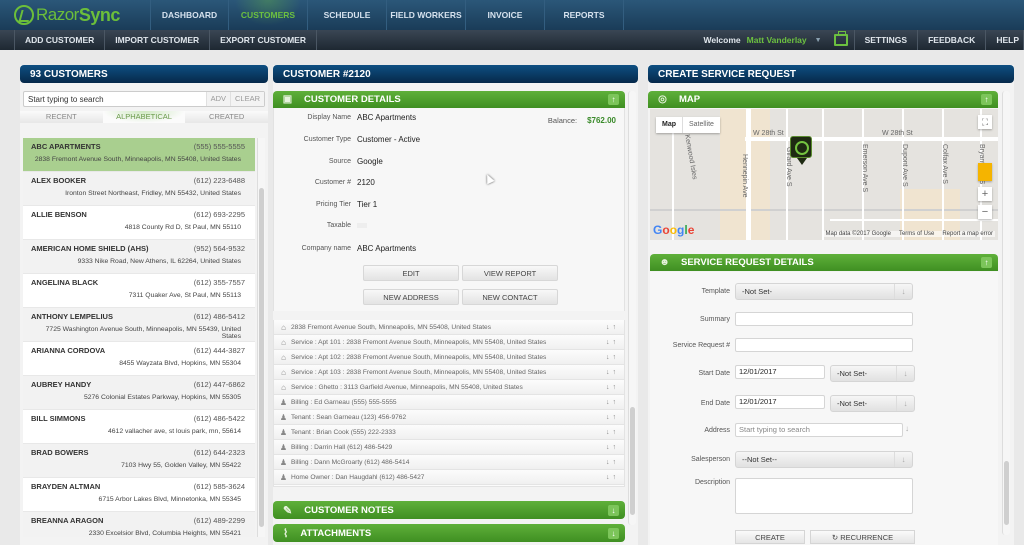  What do you see at coordinates (985, 212) in the screenshot?
I see `zoom-out-icon: −` at bounding box center [985, 212].